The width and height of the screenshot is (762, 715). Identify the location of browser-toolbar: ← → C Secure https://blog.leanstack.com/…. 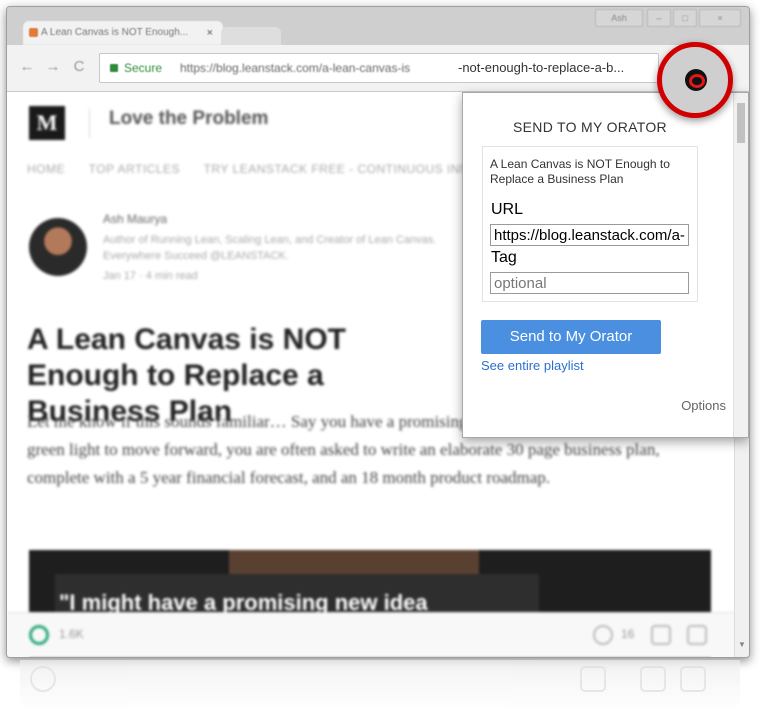
(378, 68).